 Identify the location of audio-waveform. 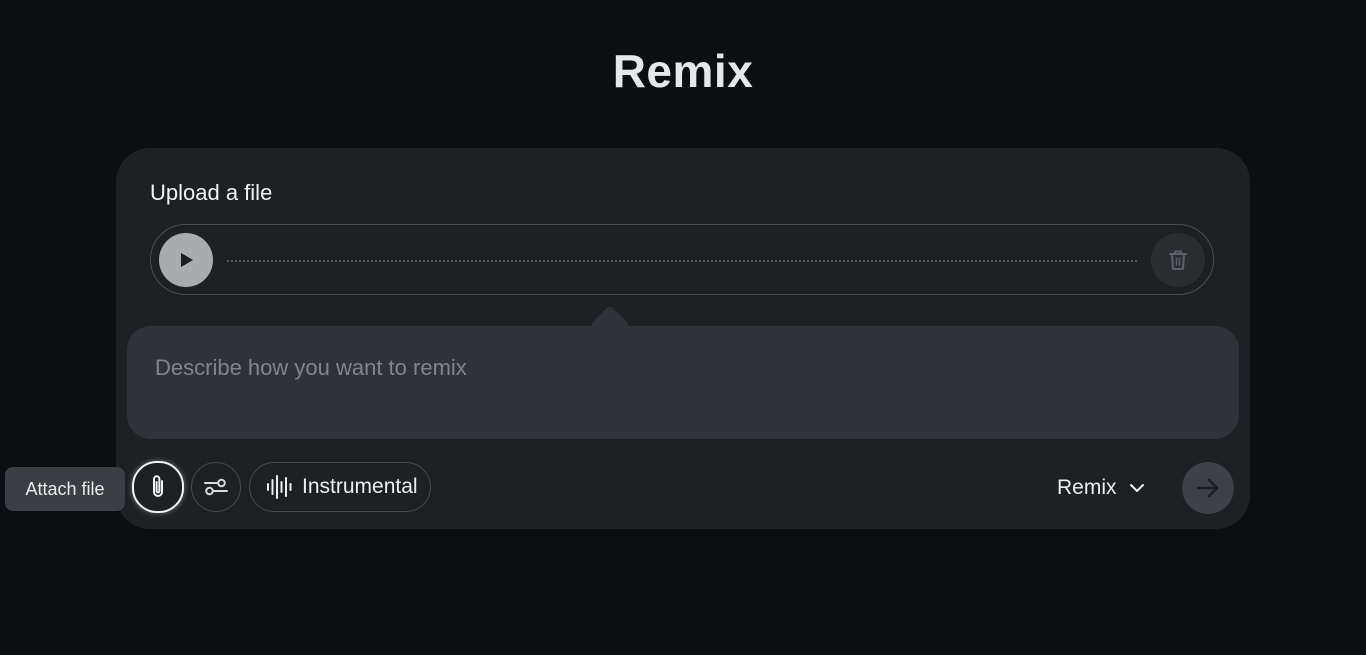
(682, 261).